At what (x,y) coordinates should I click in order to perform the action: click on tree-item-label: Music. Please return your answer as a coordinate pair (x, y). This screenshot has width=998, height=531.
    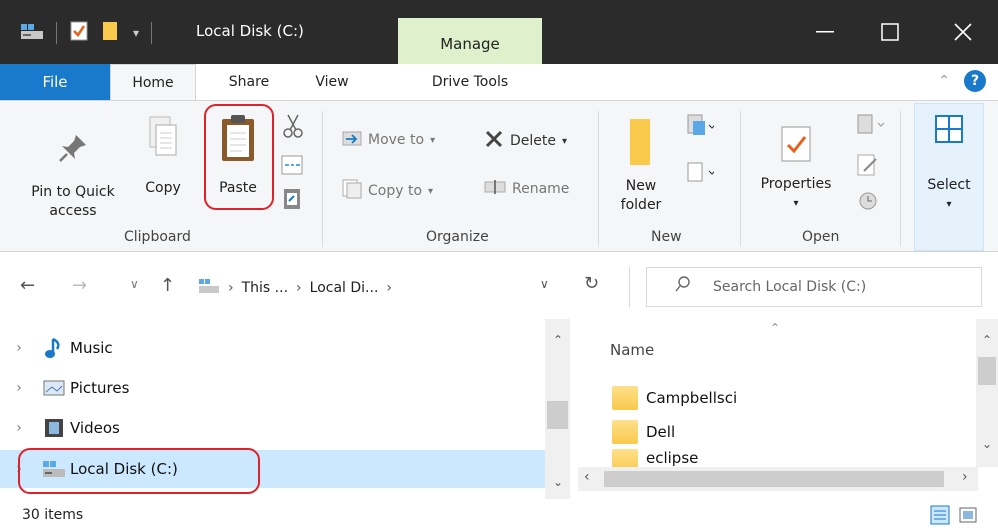
    Looking at the image, I should click on (91, 348).